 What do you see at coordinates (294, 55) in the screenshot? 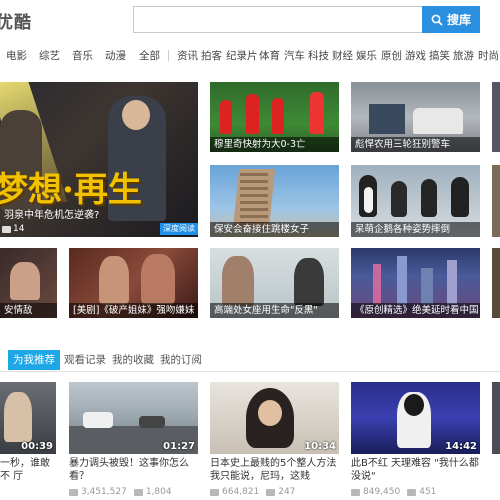
I see `nav-item: 汽车` at bounding box center [294, 55].